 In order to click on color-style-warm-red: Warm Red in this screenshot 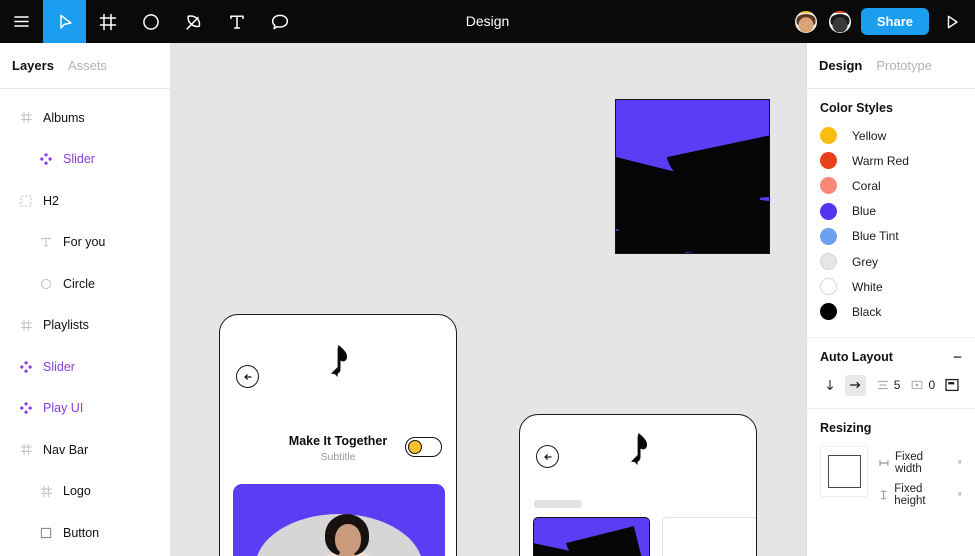, I will do `click(891, 160)`.